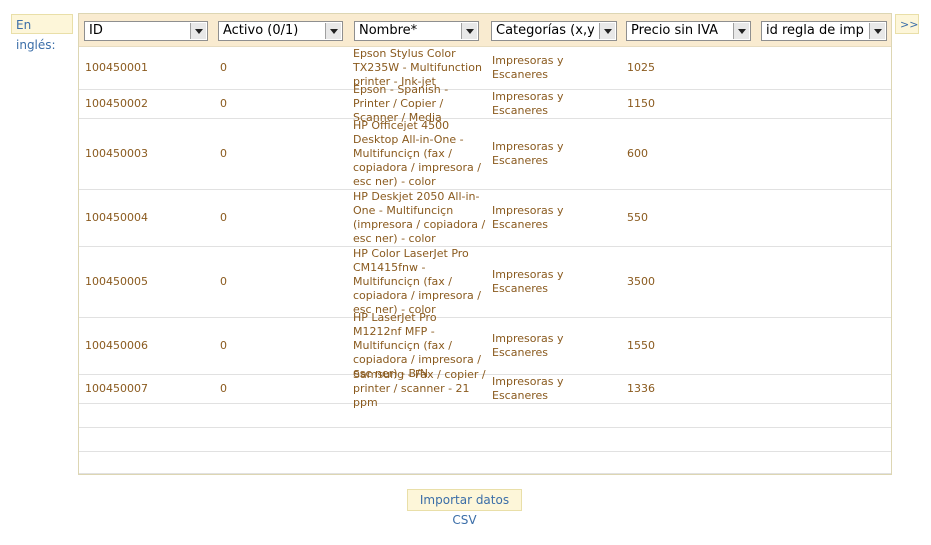 This screenshot has height=545, width=931. What do you see at coordinates (641, 281) in the screenshot?
I see `cell-price: 3500` at bounding box center [641, 281].